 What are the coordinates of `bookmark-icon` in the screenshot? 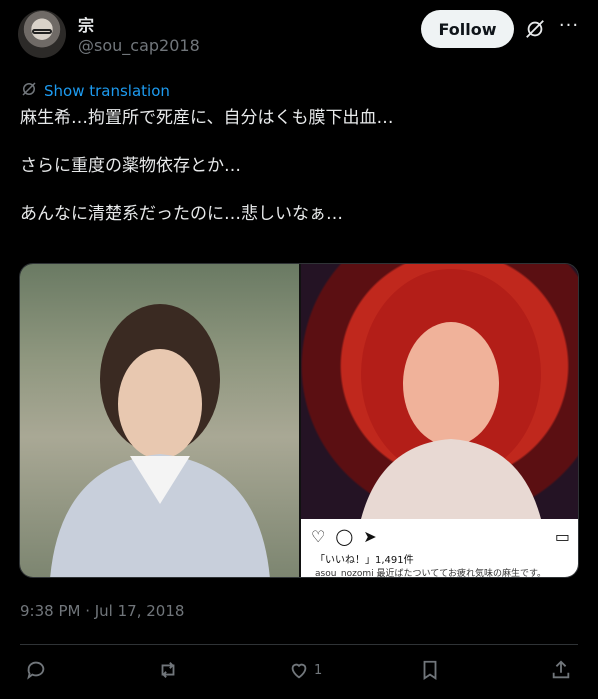 It's located at (430, 670).